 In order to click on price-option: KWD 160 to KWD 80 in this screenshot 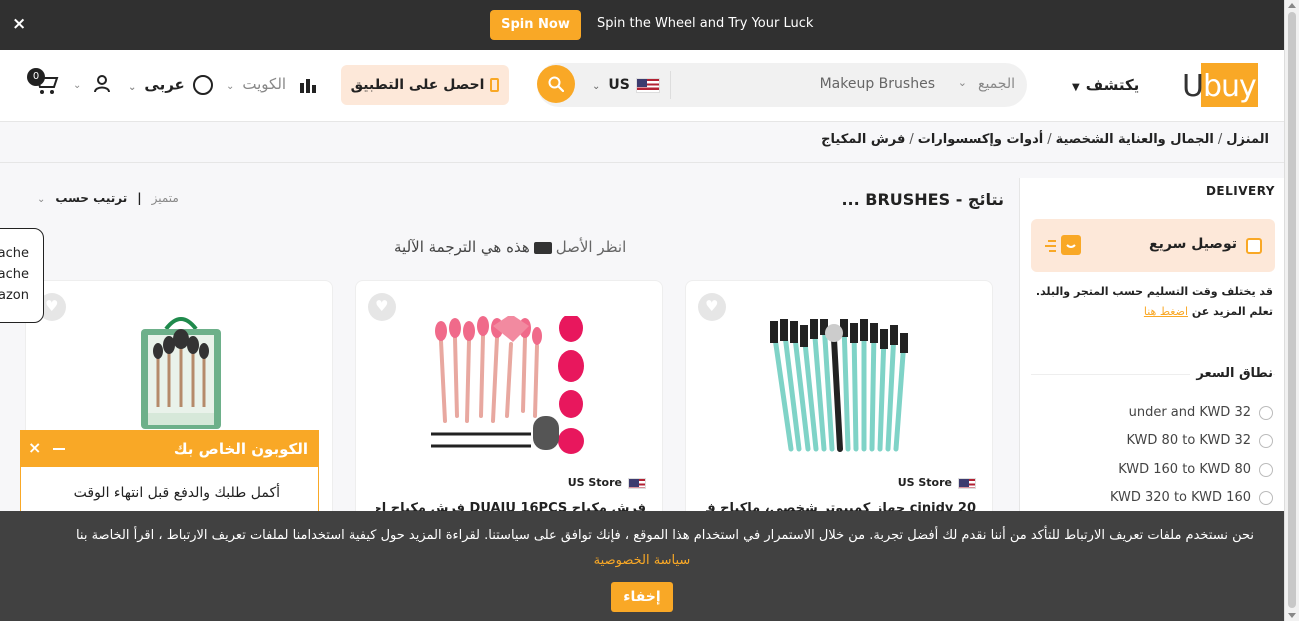, I will do `click(1195, 469)`.